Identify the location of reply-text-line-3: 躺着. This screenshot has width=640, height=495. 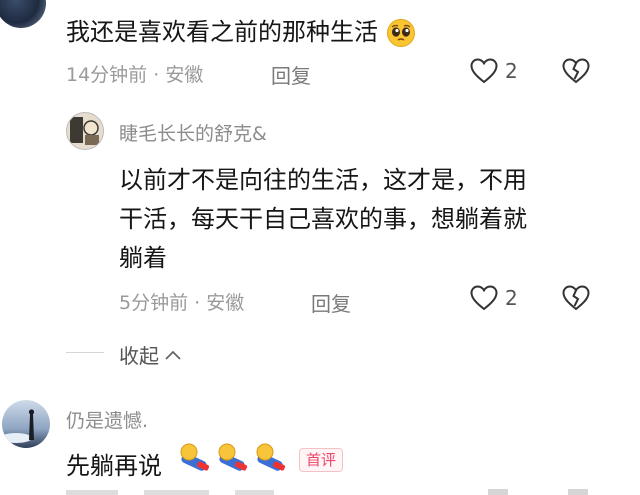
(143, 258).